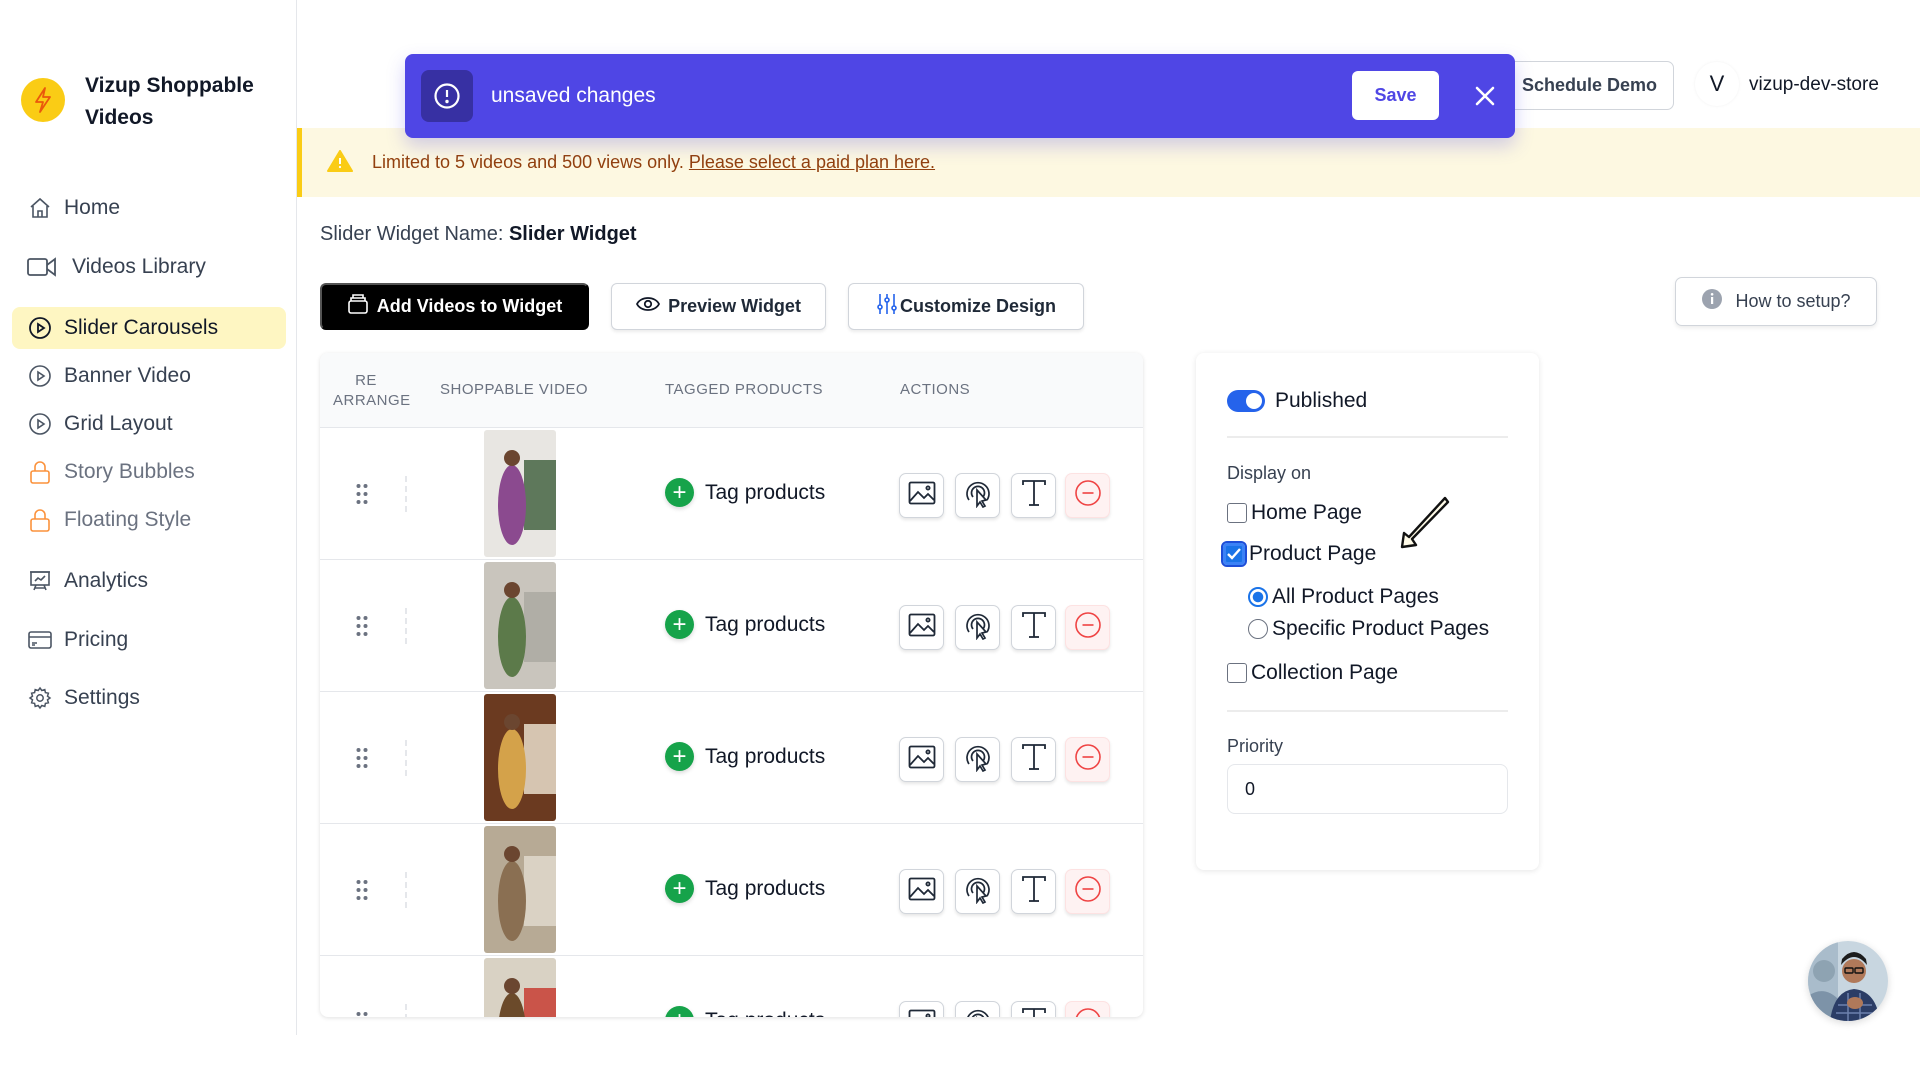 This screenshot has height=1080, width=1920. What do you see at coordinates (139, 266) in the screenshot?
I see `sidebar-item-label: Videos Library` at bounding box center [139, 266].